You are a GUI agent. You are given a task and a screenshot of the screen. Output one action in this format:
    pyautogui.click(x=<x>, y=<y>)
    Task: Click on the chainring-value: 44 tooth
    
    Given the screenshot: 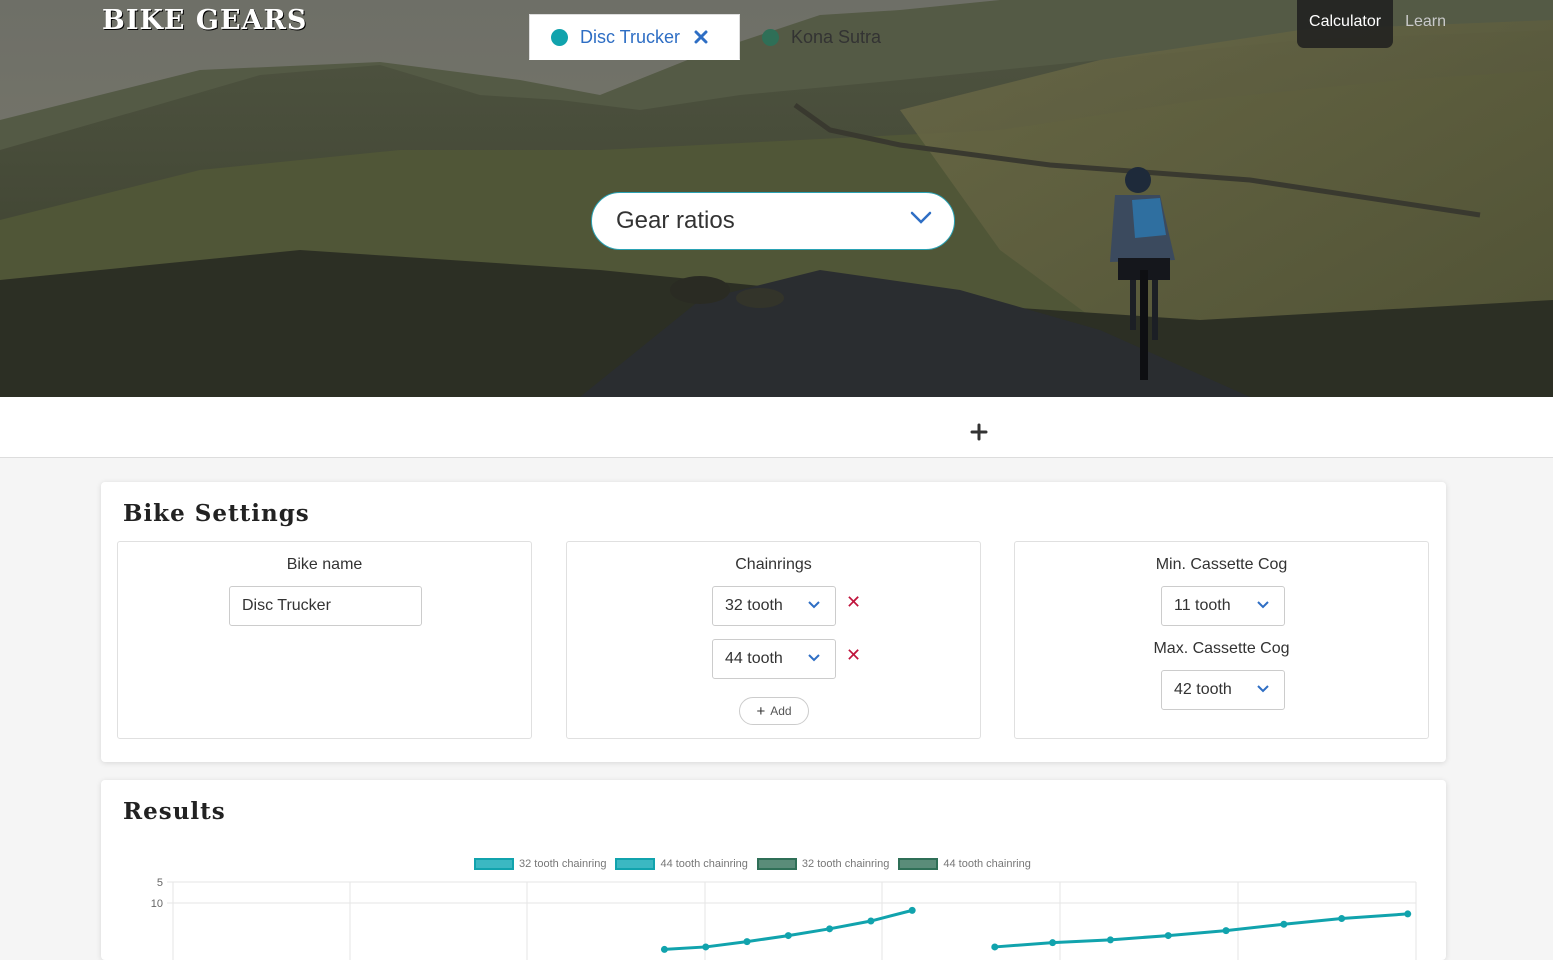 What is the action you would take?
    pyautogui.click(x=754, y=658)
    